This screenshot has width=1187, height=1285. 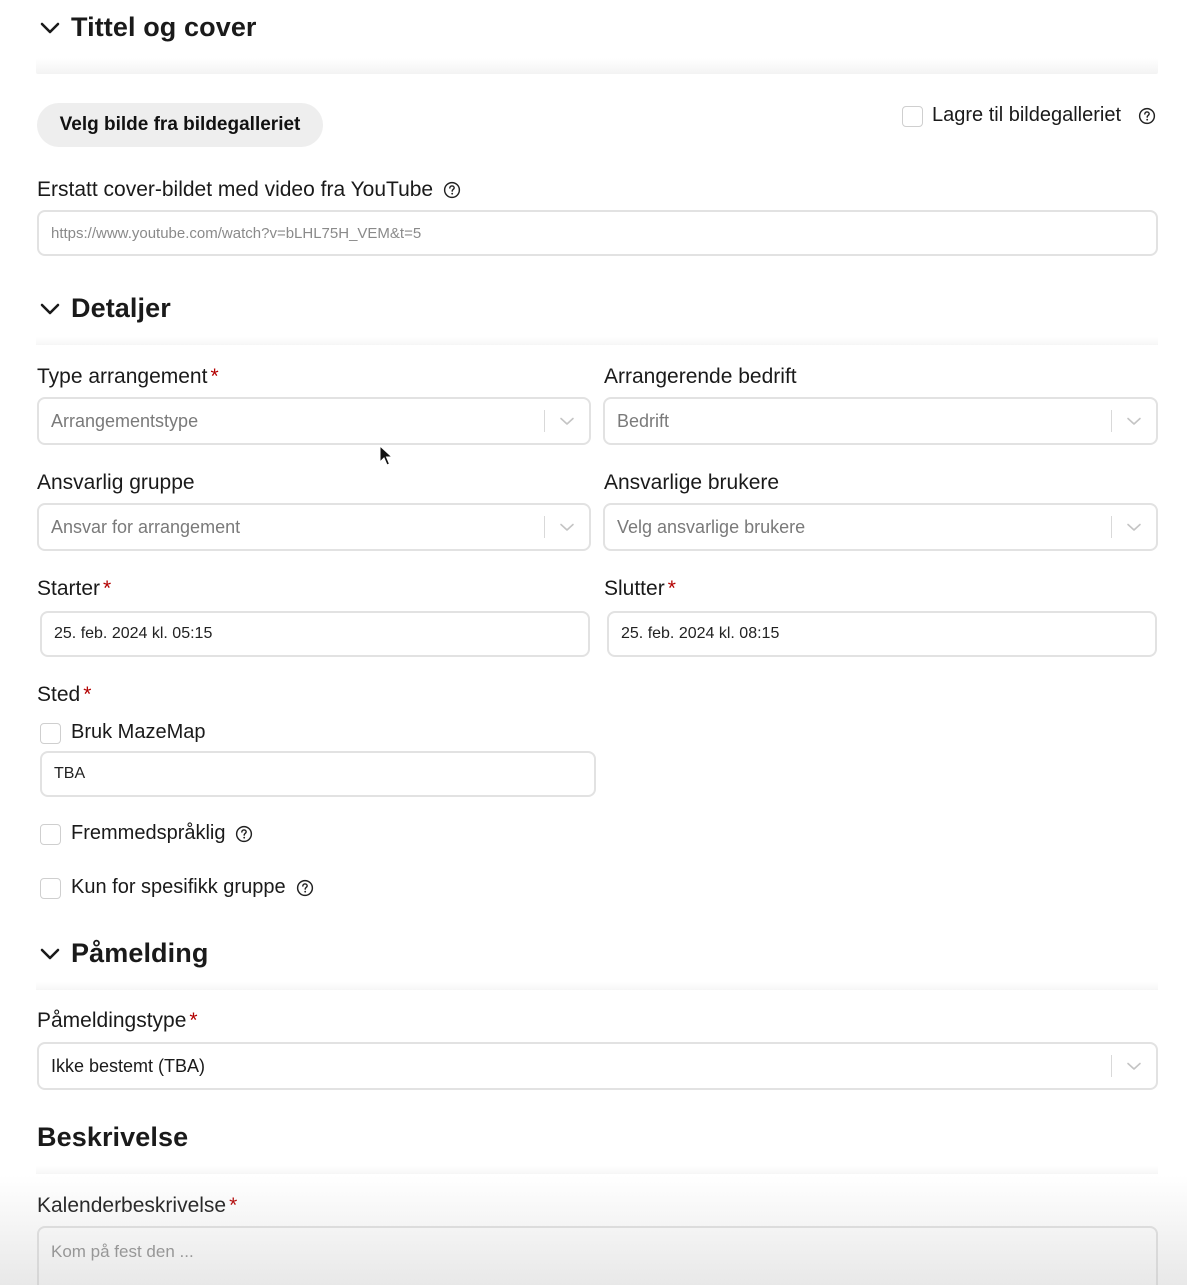 What do you see at coordinates (314, 421) in the screenshot?
I see `event-type-select: Arrangementstype` at bounding box center [314, 421].